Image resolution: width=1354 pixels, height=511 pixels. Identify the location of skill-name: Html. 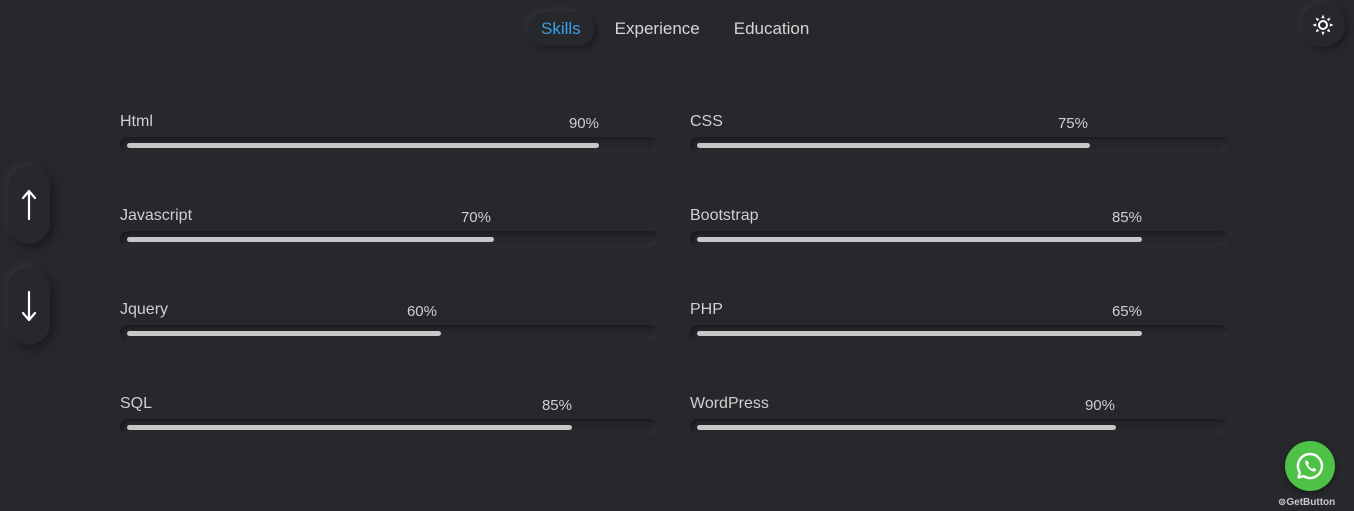
(136, 121).